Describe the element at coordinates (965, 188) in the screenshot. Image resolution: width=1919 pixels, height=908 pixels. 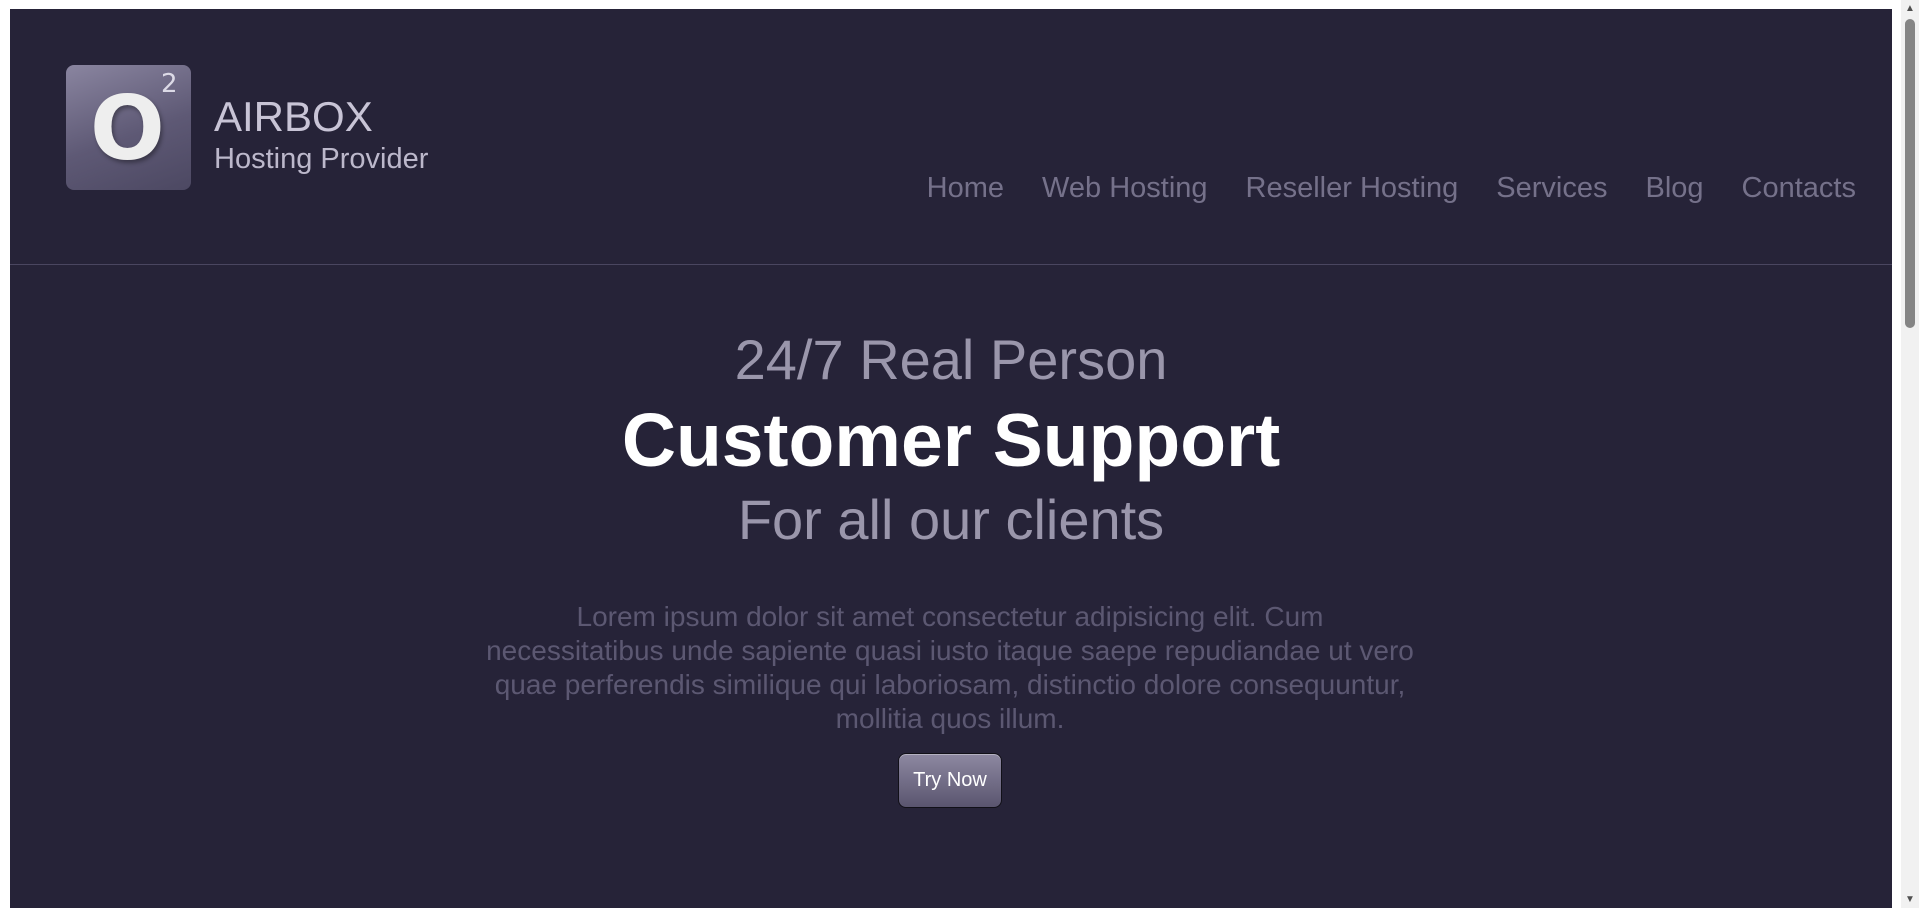
I see `nav-home: Home` at that location.